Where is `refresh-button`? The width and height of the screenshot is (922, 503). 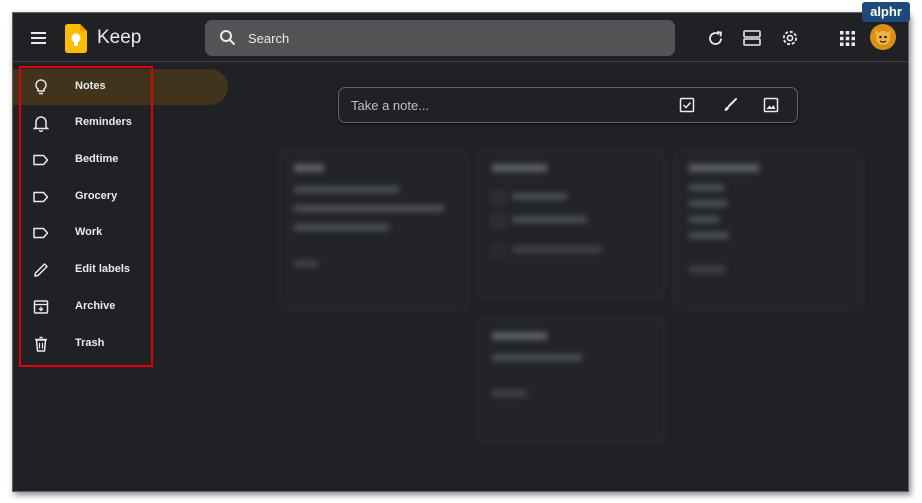
refresh-button is located at coordinates (715, 38).